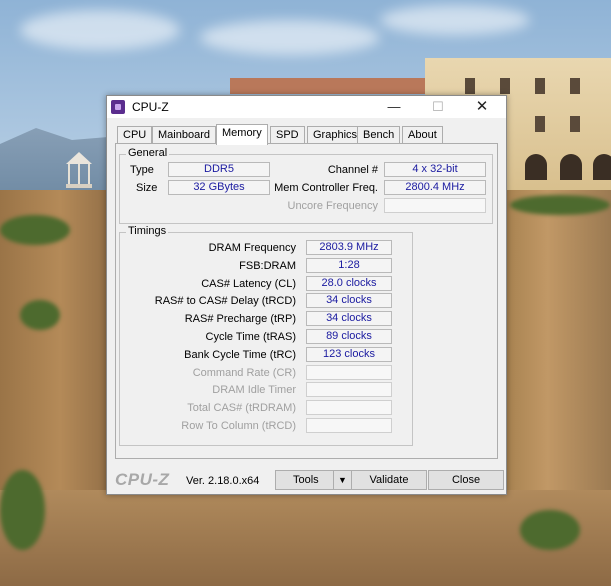 The height and width of the screenshot is (586, 611). I want to click on timing-value-ras-to-cas-delay-trcd: 34 clocks, so click(349, 301).